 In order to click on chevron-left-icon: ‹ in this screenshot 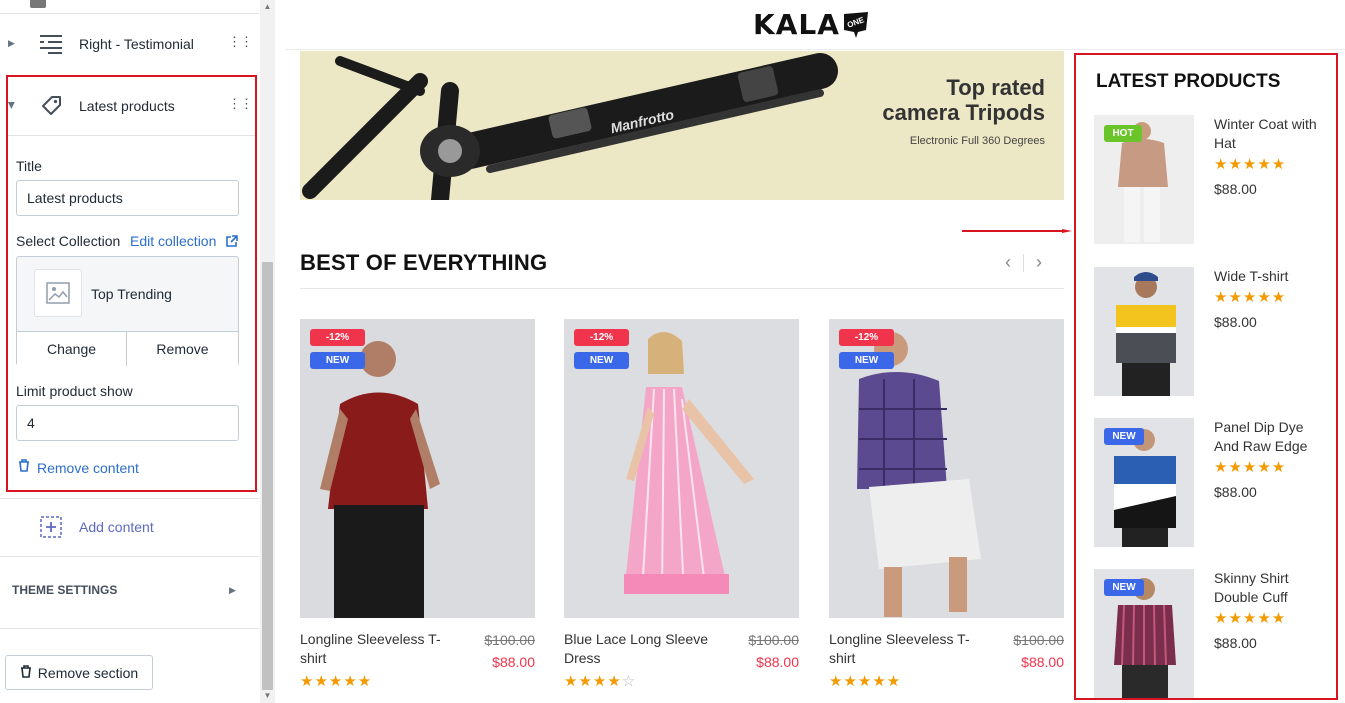, I will do `click(1008, 262)`.